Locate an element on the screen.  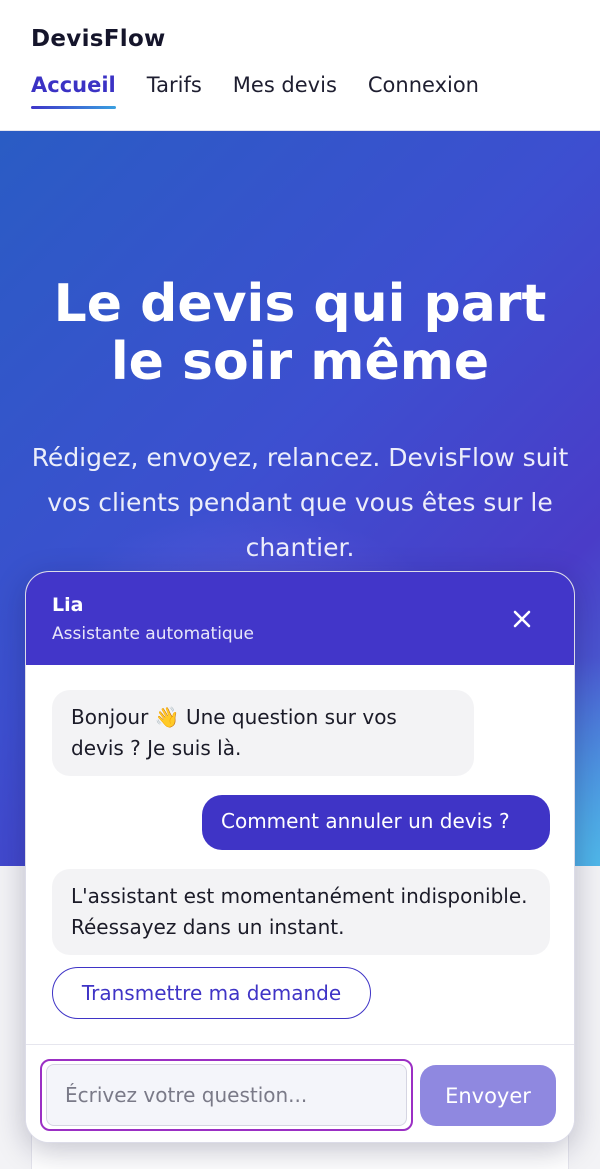
chat-message-user: Comment annuler un devis ? is located at coordinates (376, 822).